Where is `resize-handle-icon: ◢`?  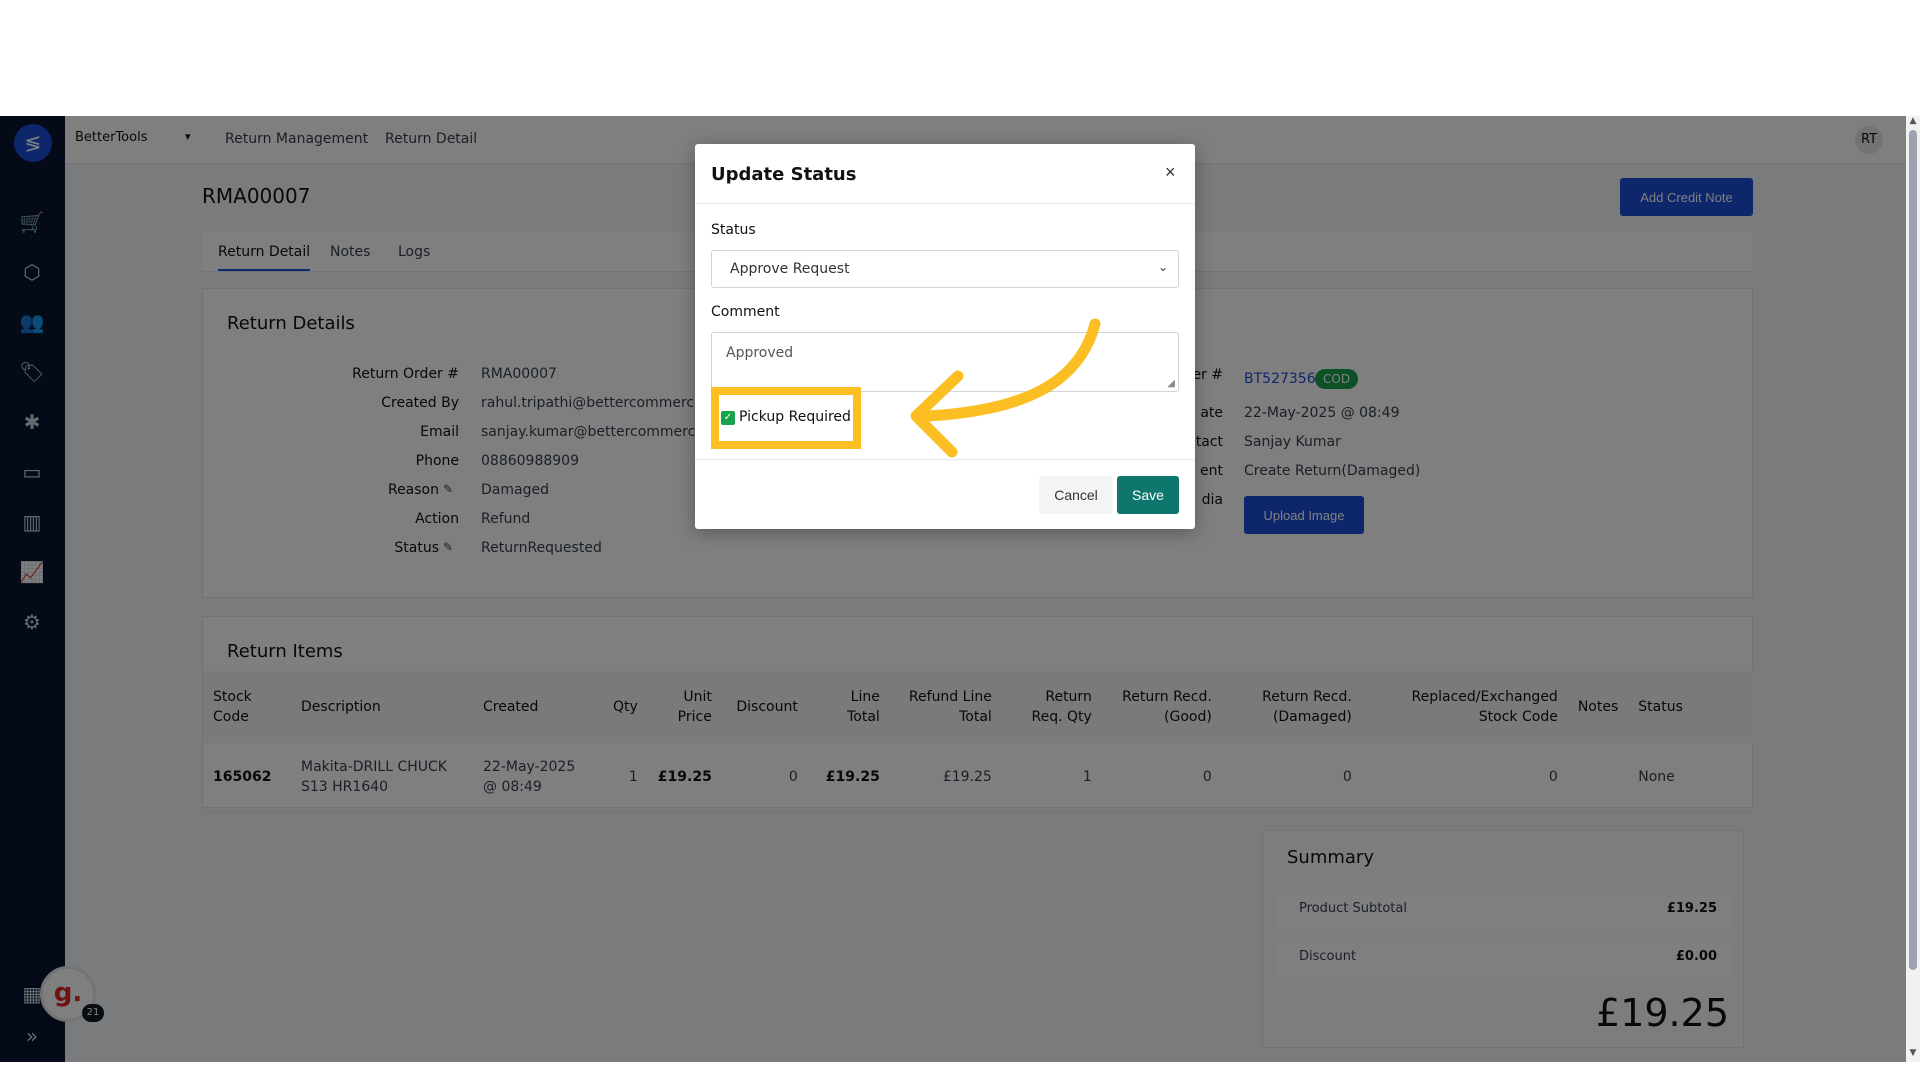 resize-handle-icon: ◢ is located at coordinates (1171, 383).